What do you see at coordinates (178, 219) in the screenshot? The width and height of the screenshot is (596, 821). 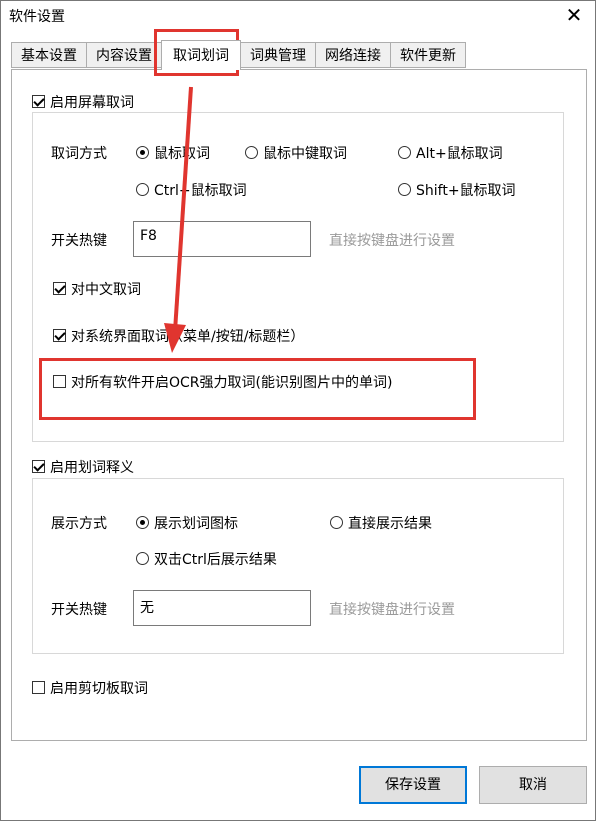 I see `annotation-arrow-icon` at bounding box center [178, 219].